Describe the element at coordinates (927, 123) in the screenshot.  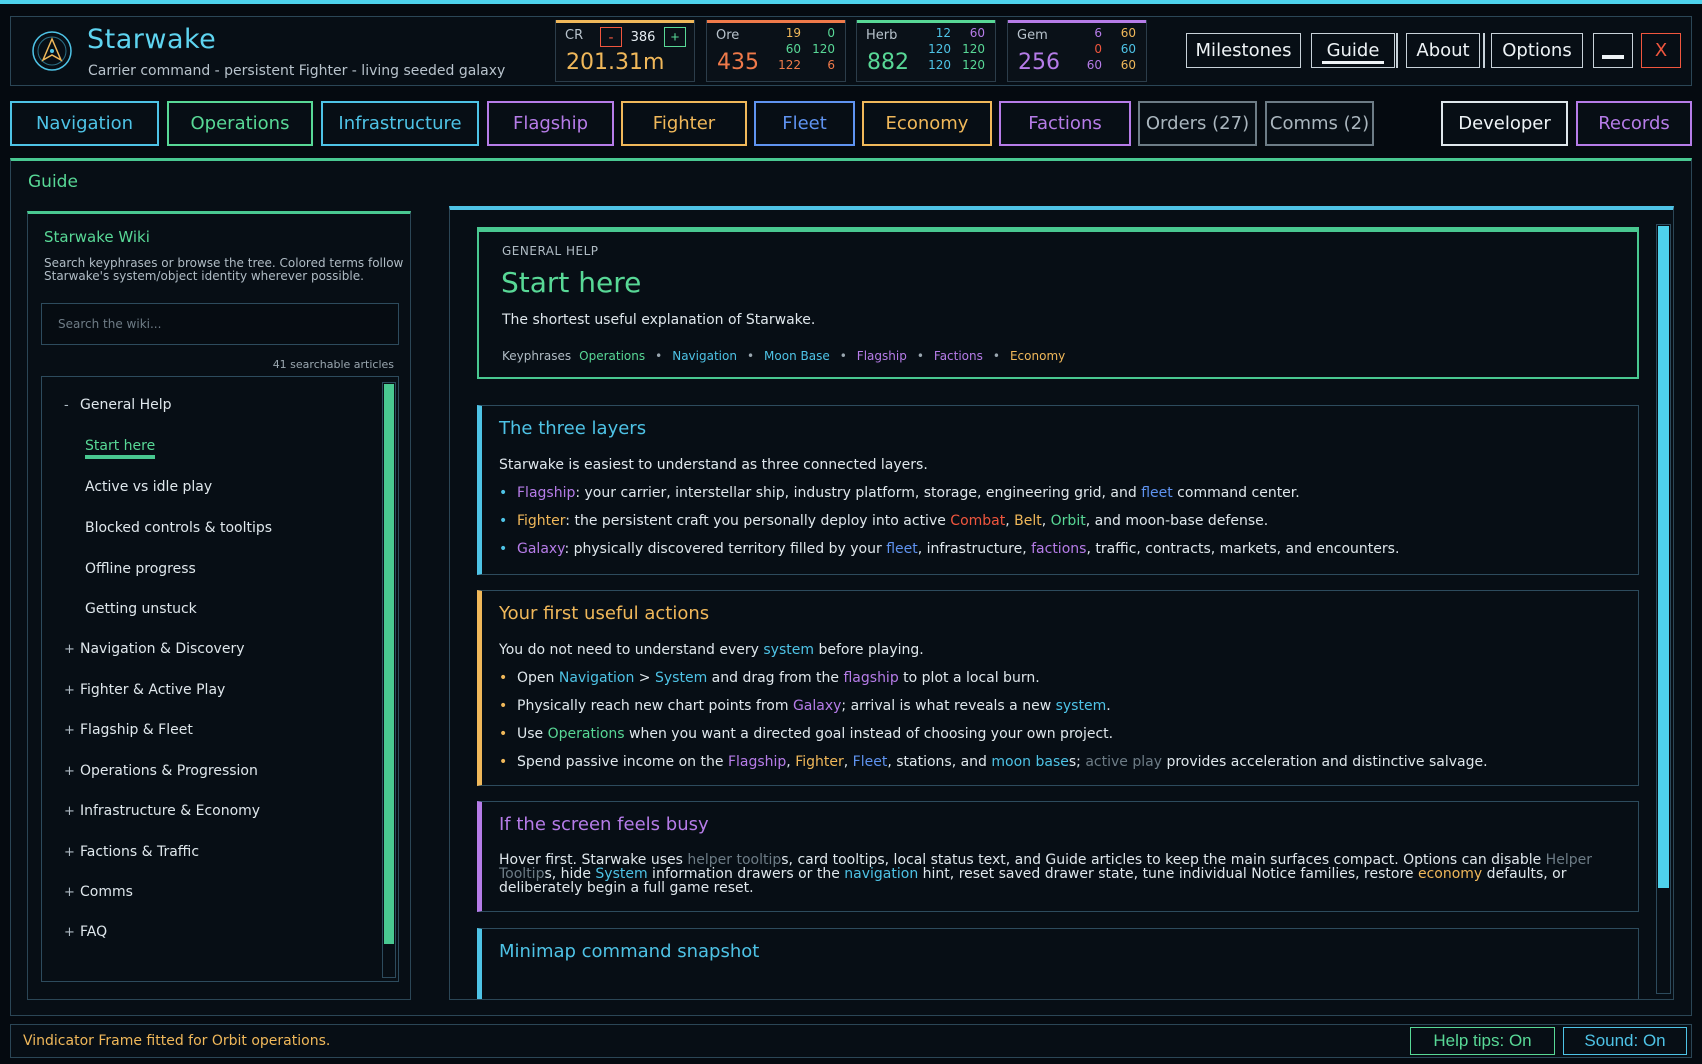
I see `tab-economy: Economy` at that location.